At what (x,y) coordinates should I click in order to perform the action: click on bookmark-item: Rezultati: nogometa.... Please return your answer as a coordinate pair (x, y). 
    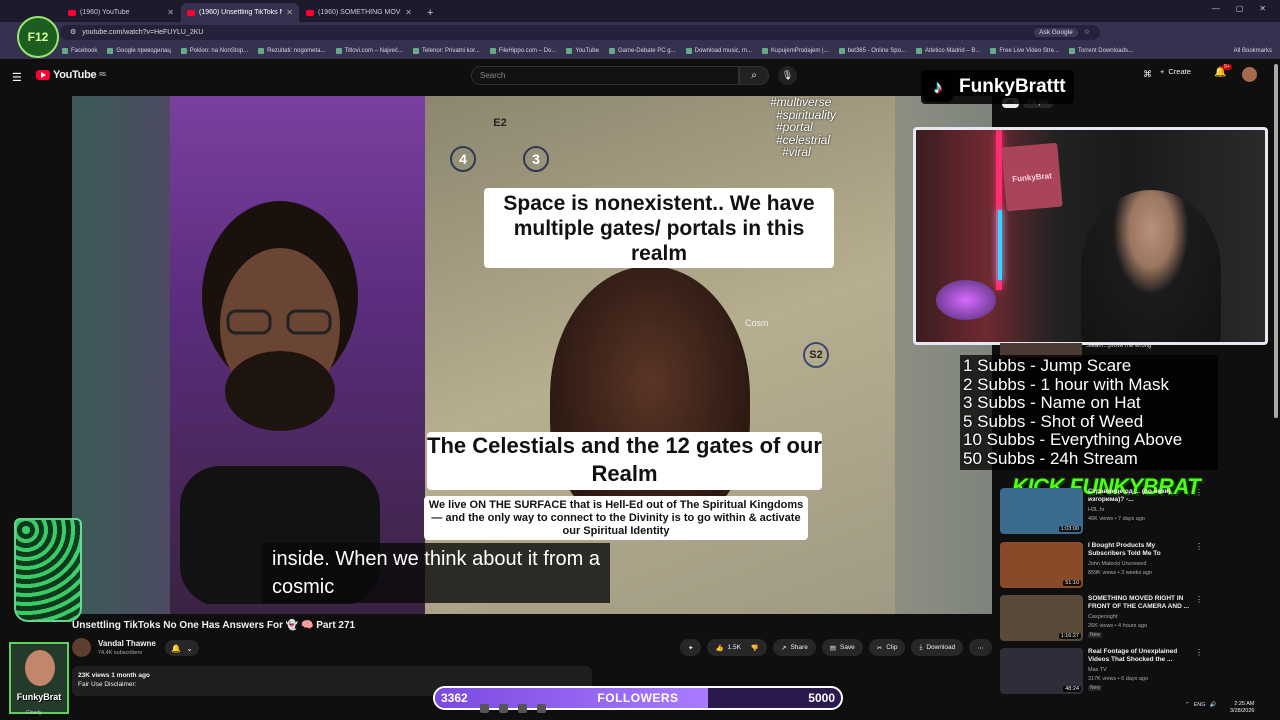
    Looking at the image, I should click on (292, 50).